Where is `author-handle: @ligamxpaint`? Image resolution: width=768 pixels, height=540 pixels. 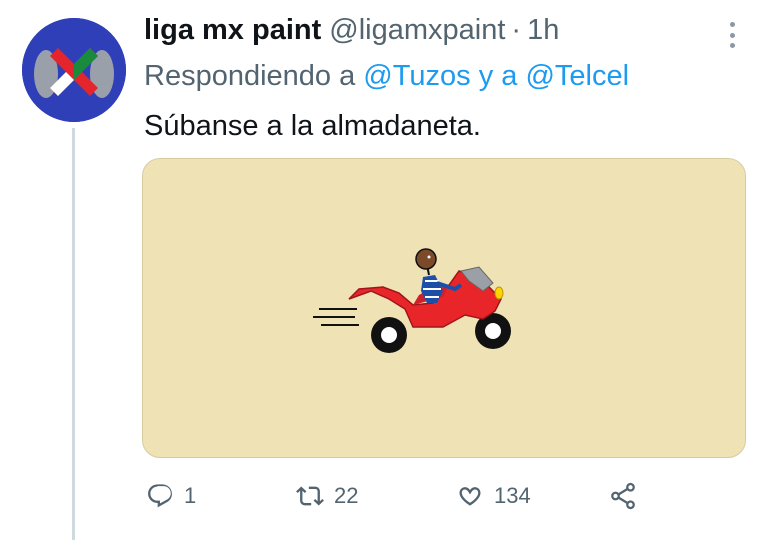 author-handle: @ligamxpaint is located at coordinates (417, 30).